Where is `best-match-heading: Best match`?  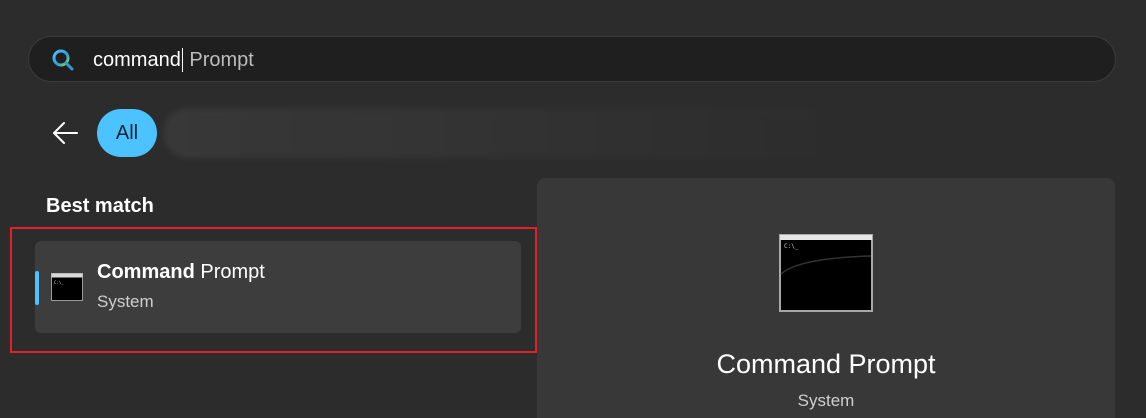
best-match-heading: Best match is located at coordinates (100, 206).